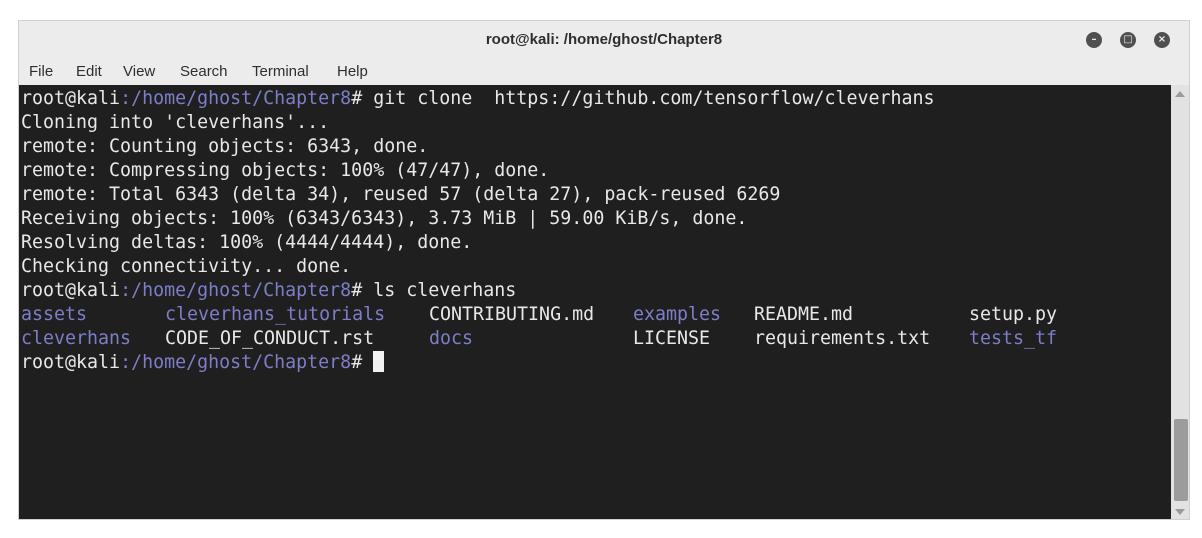  What do you see at coordinates (1181, 460) in the screenshot?
I see `scroll-thumb` at bounding box center [1181, 460].